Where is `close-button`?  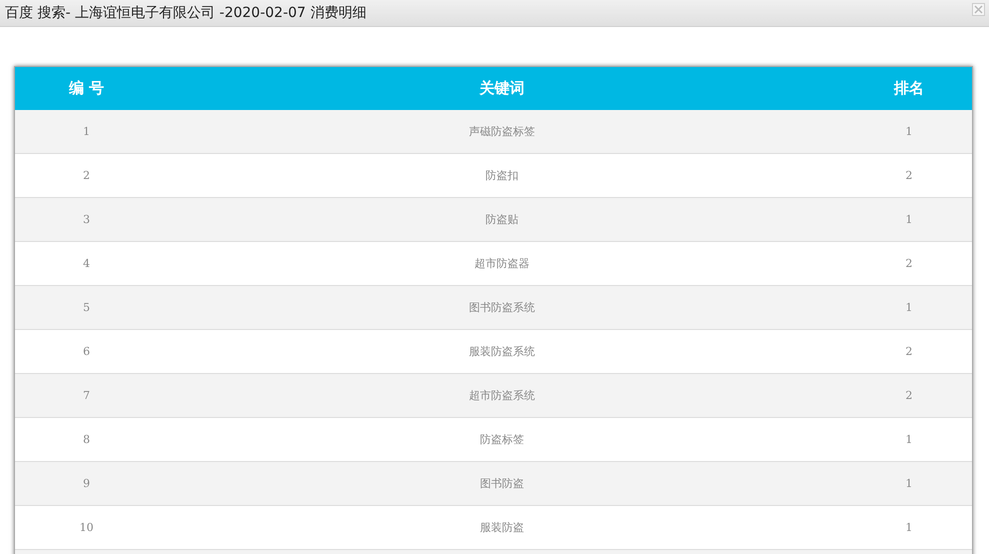 close-button is located at coordinates (978, 9).